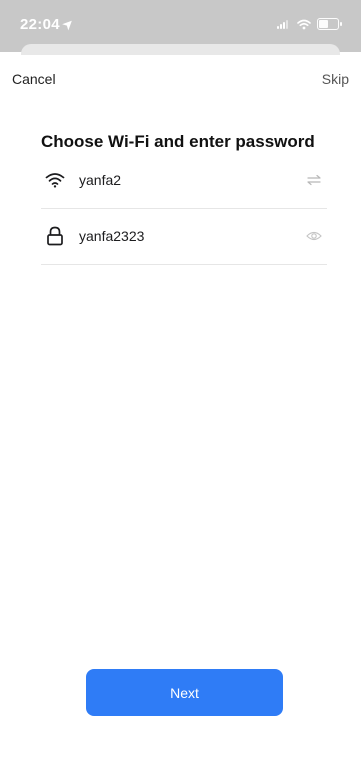  I want to click on wifi-ssid: yanfa2, so click(100, 180).